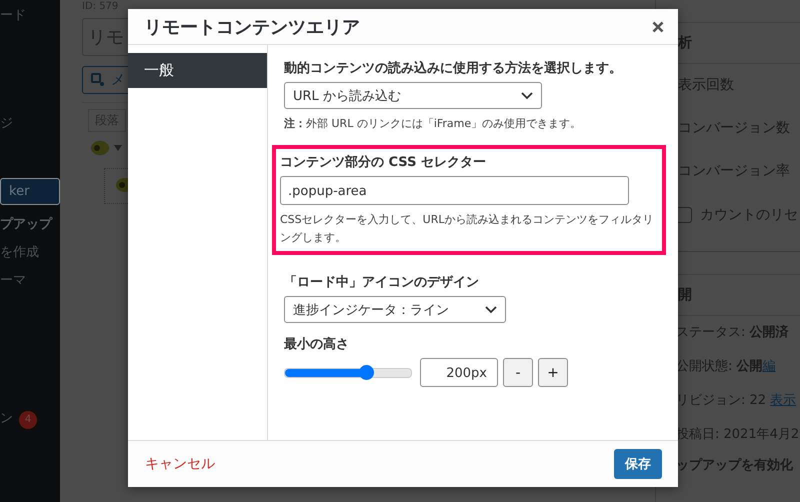 The height and width of the screenshot is (502, 800). What do you see at coordinates (383, 162) in the screenshot?
I see `field-label: コンテンツ部分の CSS セレクター` at bounding box center [383, 162].